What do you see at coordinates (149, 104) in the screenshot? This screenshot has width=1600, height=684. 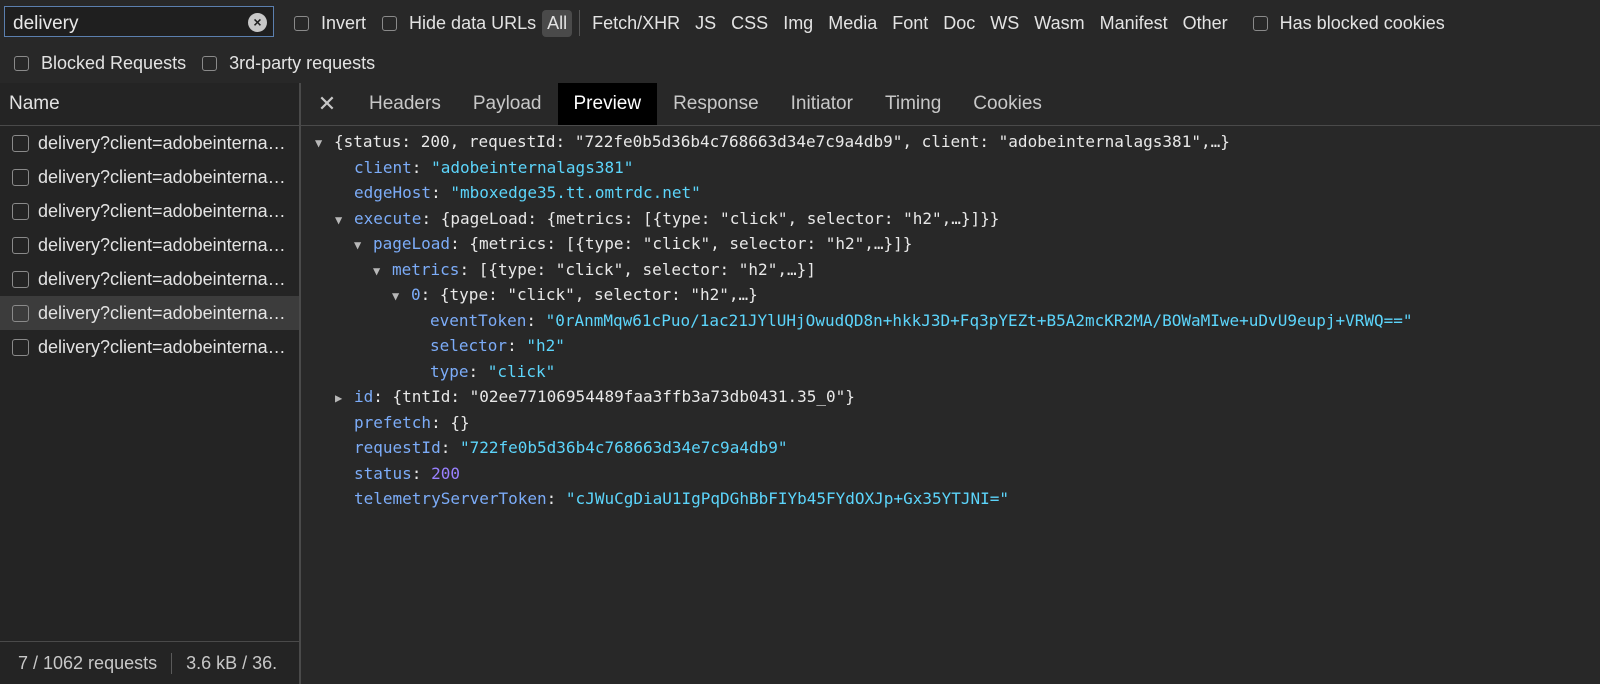 I see `name-column-header: Name` at bounding box center [149, 104].